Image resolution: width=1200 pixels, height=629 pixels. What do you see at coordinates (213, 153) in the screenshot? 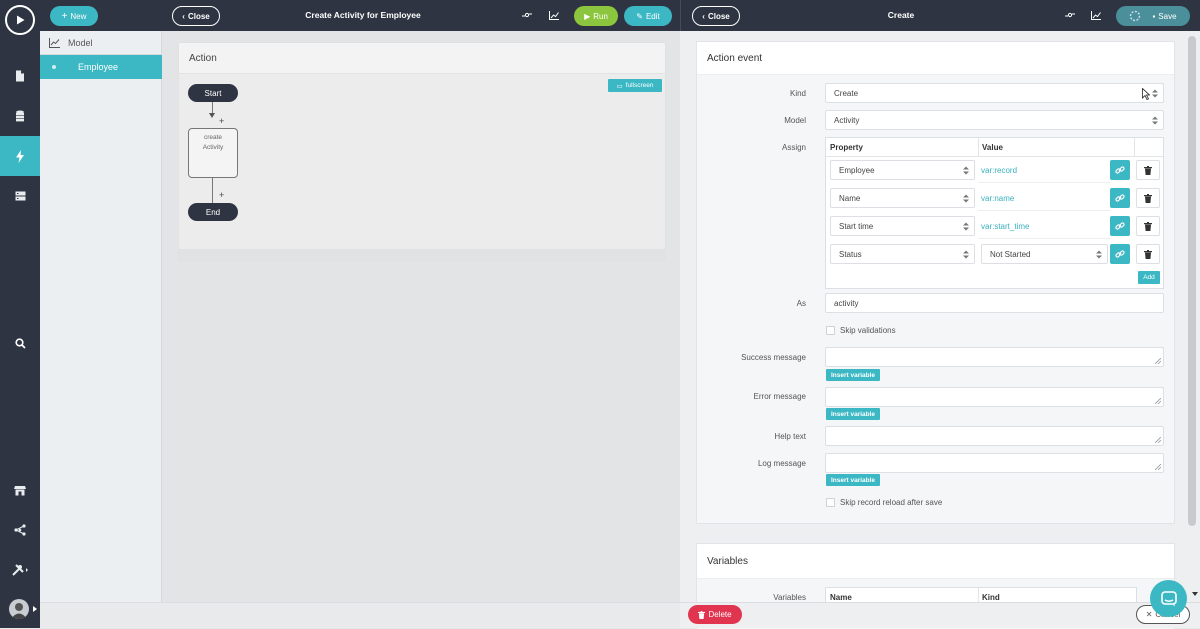
I see `flow-step-node: create Activity` at bounding box center [213, 153].